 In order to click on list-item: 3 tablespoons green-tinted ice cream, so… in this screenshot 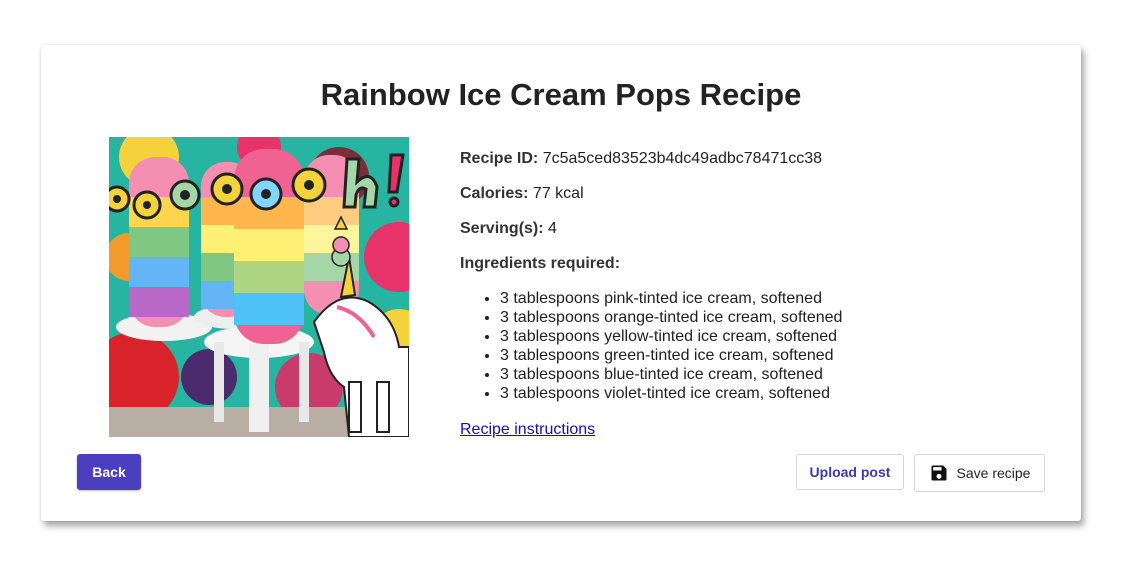, I will do `click(780, 355)`.